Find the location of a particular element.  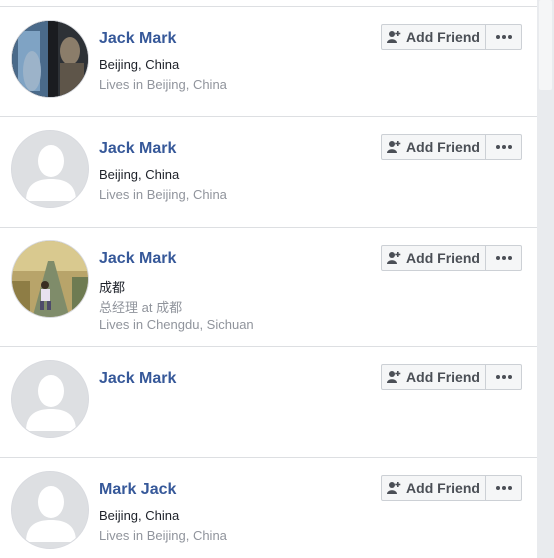

scrollbar-track is located at coordinates (545, 279).